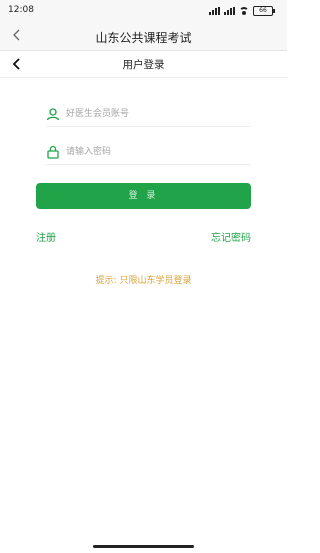 The image size is (320, 553). I want to click on status-bar: 12:08 66, so click(143, 11).